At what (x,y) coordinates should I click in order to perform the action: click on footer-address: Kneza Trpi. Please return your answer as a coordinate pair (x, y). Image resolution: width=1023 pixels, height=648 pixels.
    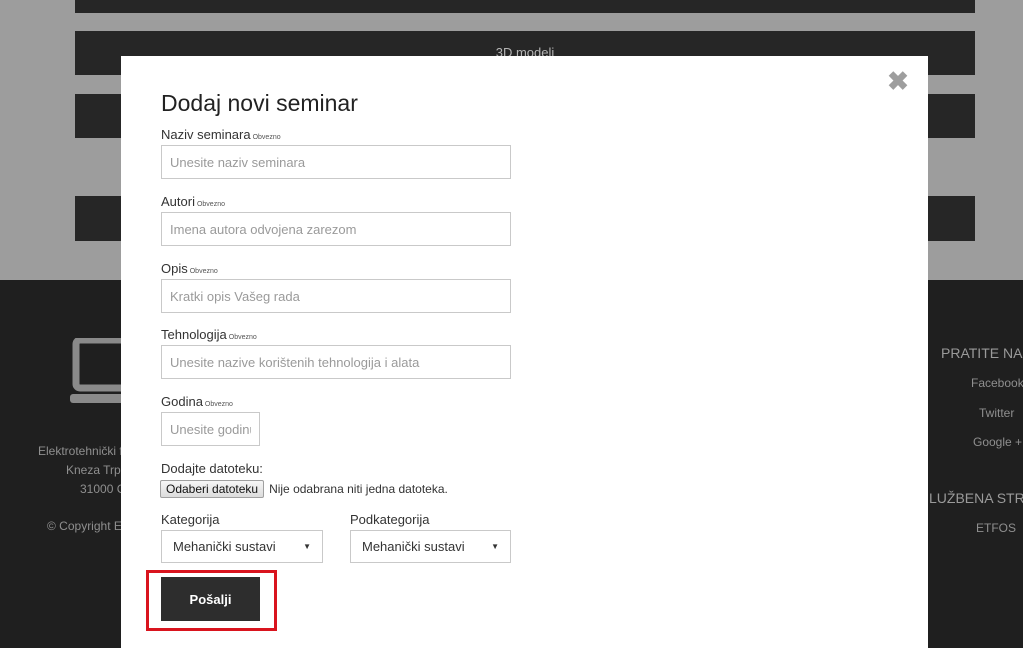
    Looking at the image, I should click on (95, 470).